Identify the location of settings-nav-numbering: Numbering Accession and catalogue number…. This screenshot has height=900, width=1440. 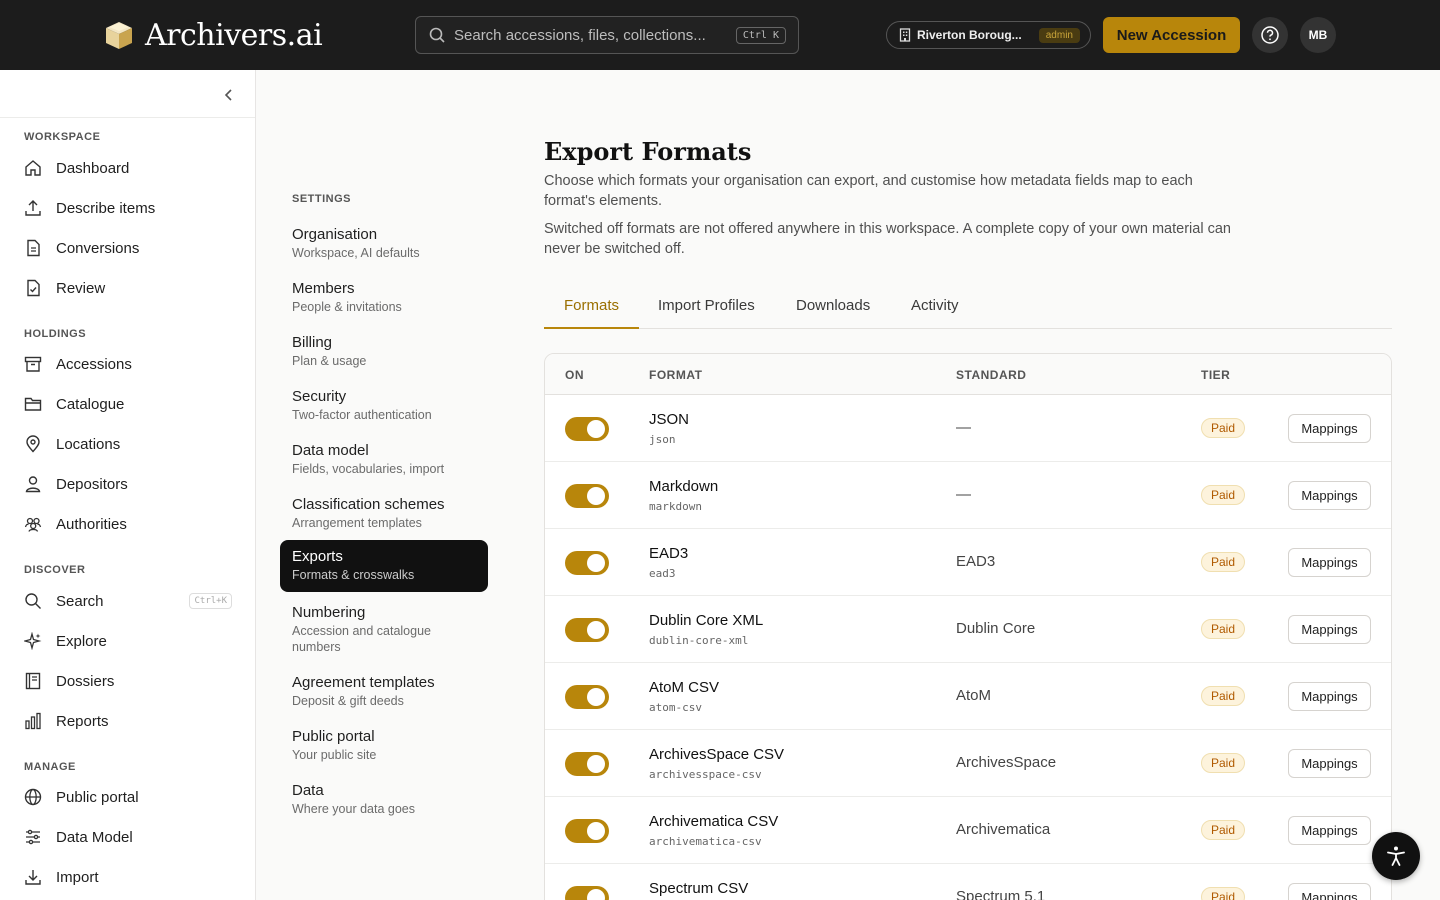
(384, 629).